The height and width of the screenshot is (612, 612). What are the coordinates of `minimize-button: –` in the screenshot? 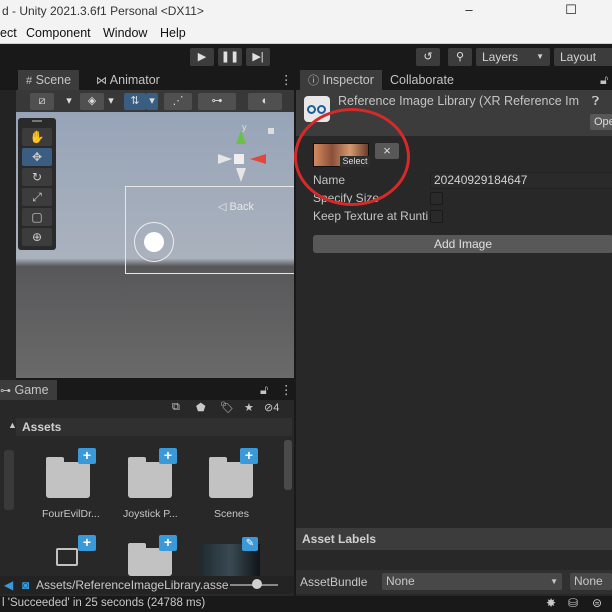 It's located at (469, 12).